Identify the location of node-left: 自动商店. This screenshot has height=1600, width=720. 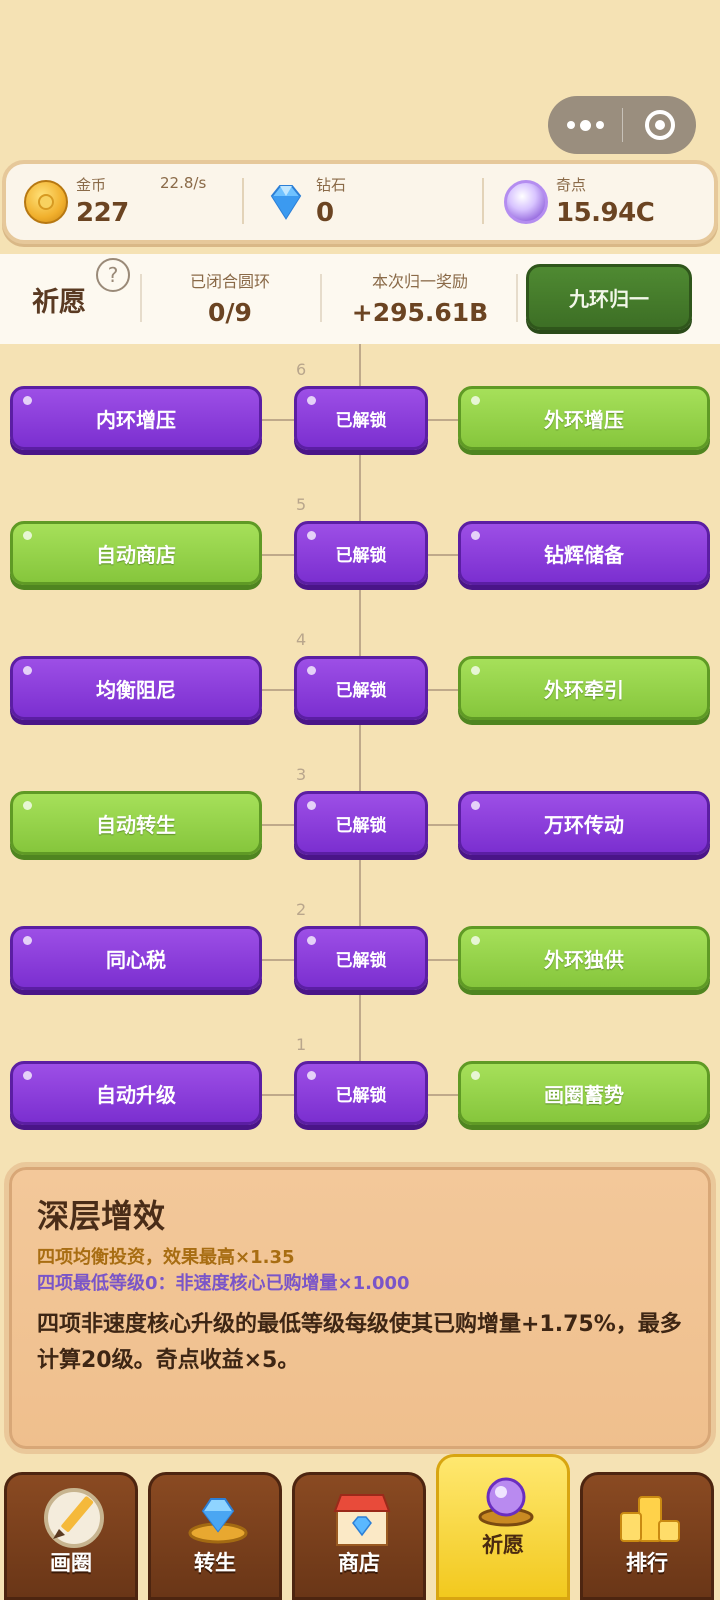
(136, 553).